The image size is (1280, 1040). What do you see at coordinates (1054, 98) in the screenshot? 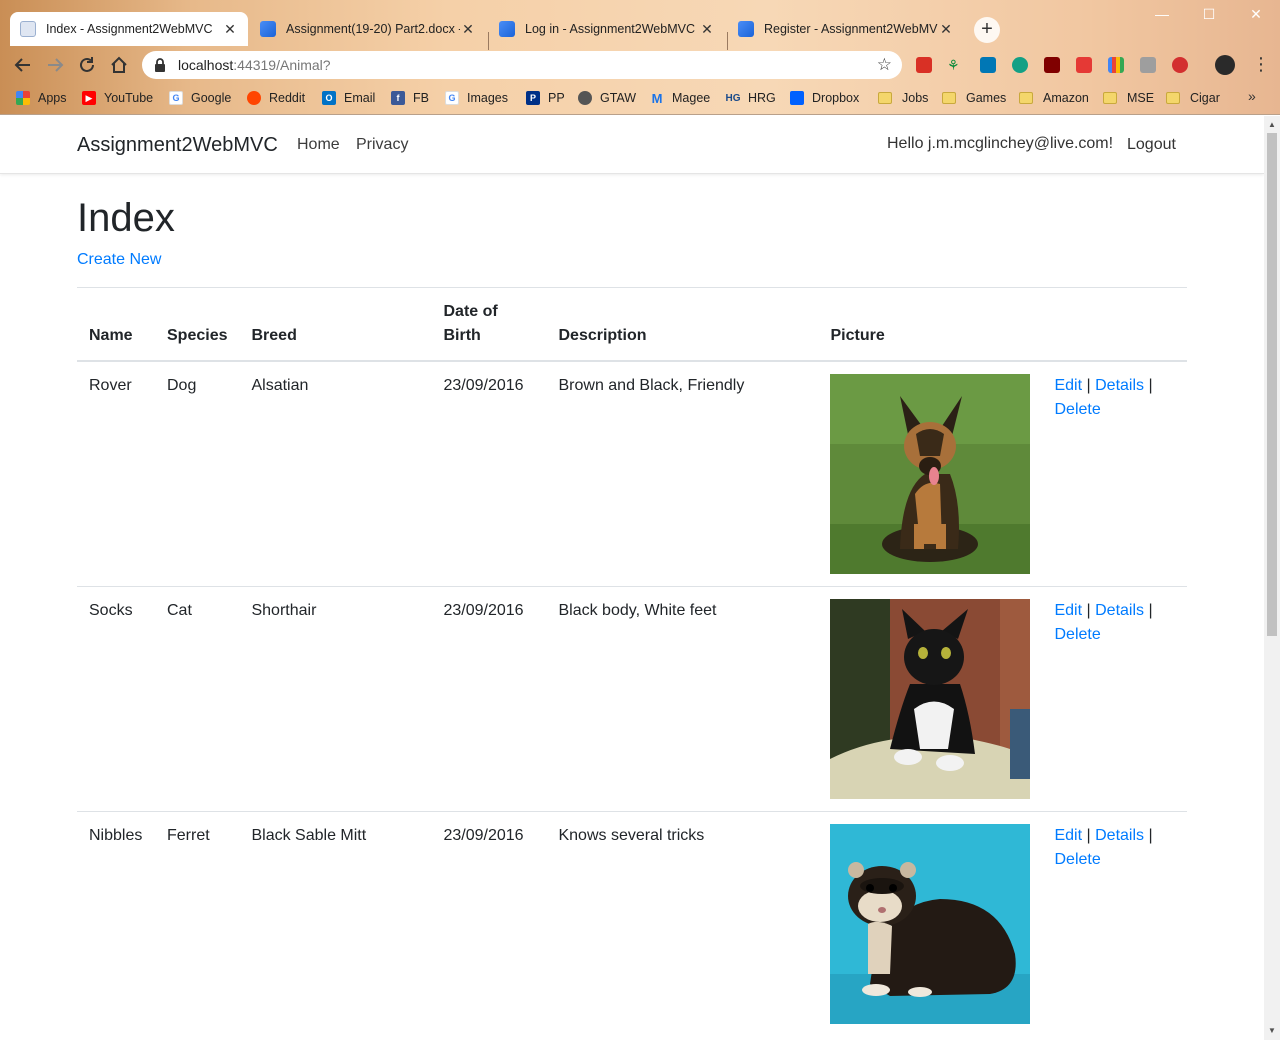
I see `bookmark-folder-amazon: Amazon` at bounding box center [1054, 98].